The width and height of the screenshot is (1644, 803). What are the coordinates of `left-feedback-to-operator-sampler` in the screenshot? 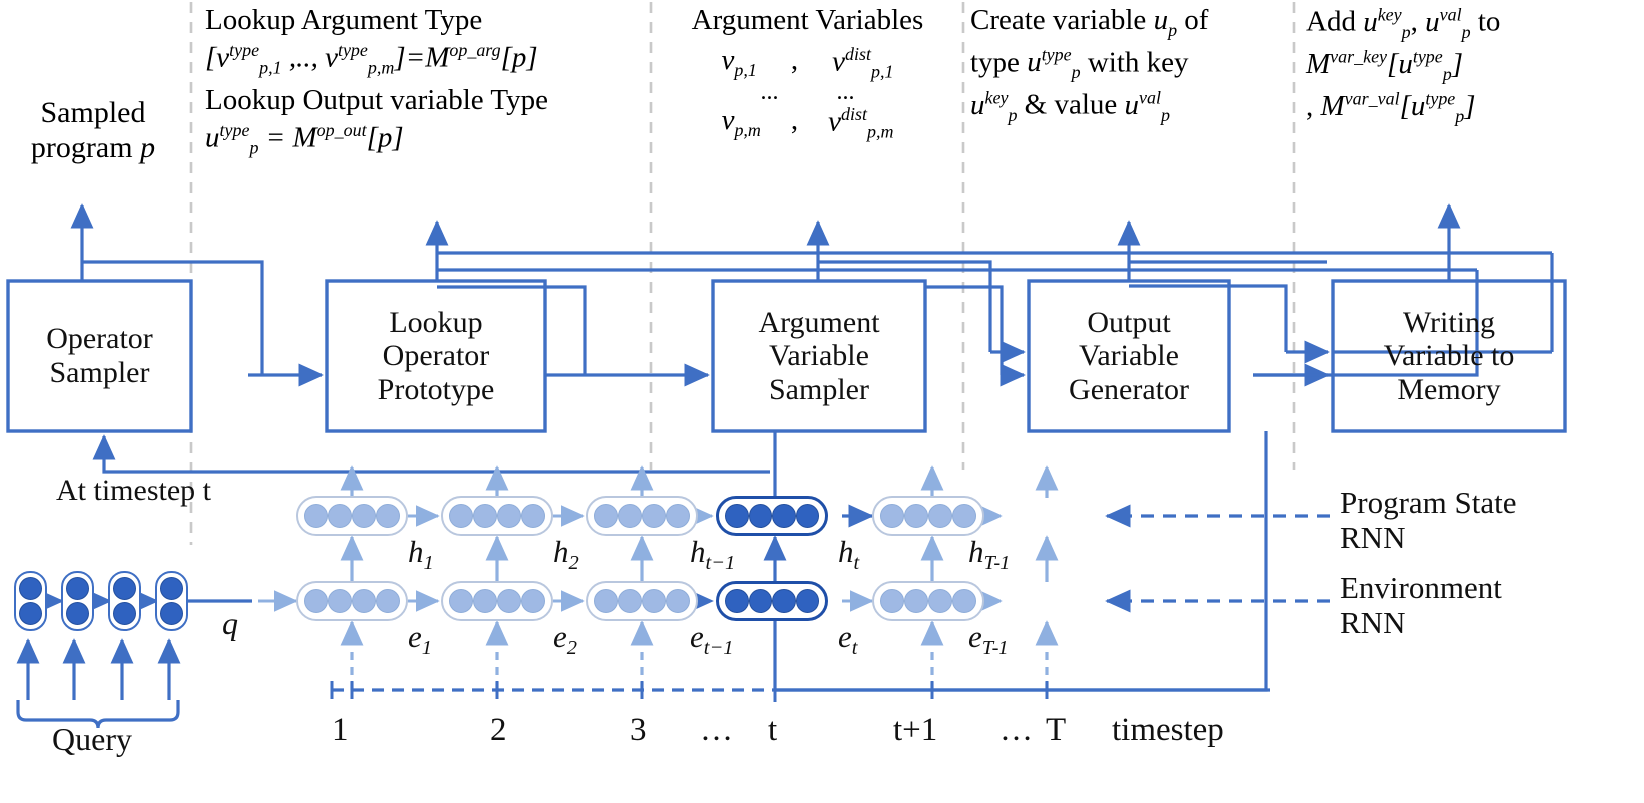 It's located at (431, 454).